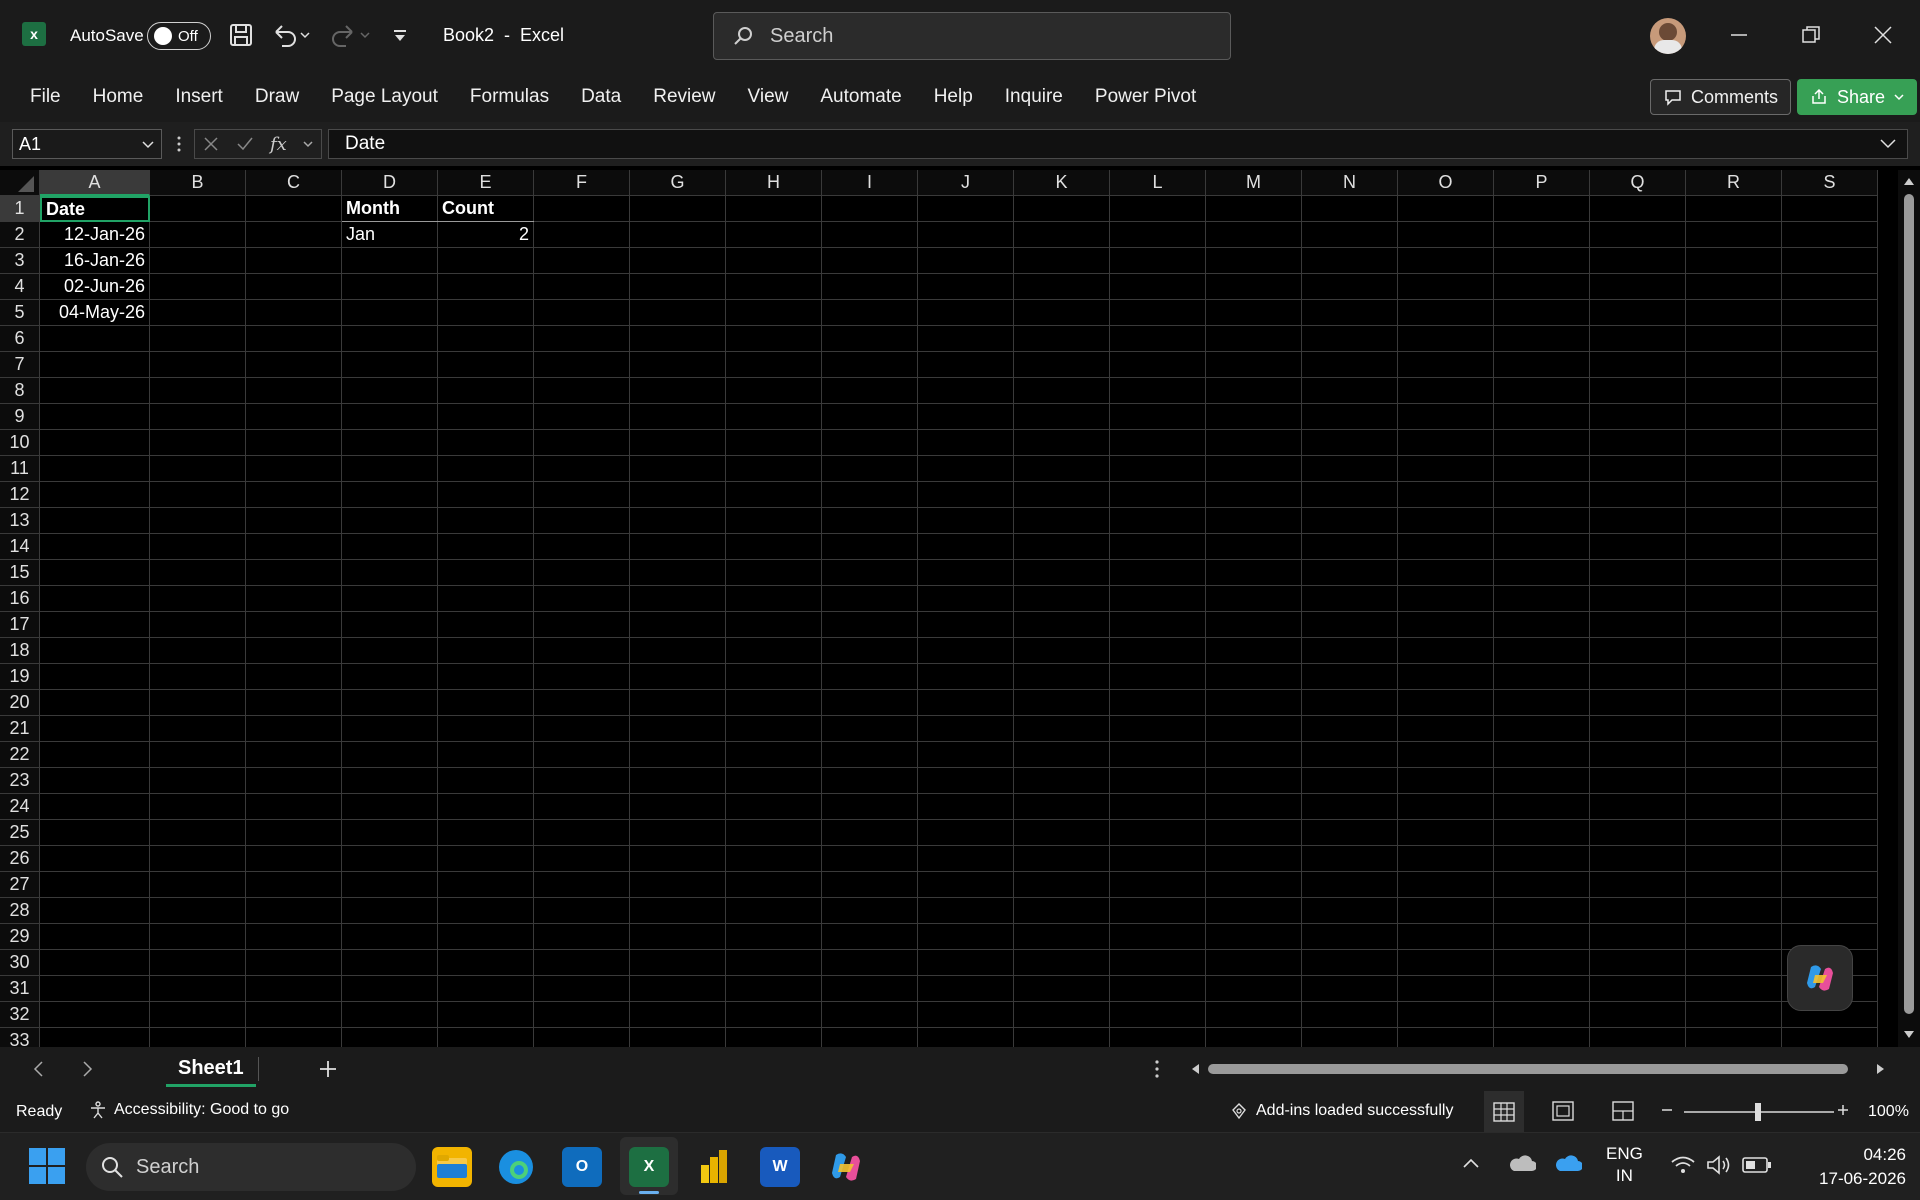  I want to click on cell-l23, so click(1158, 781).